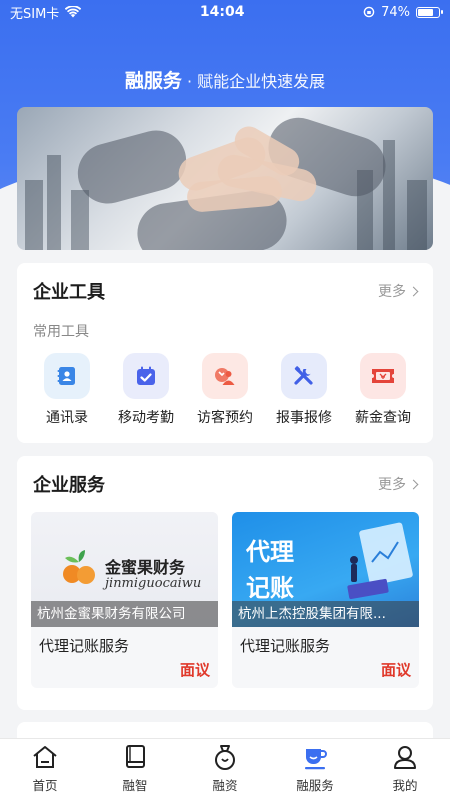 The width and height of the screenshot is (450, 800). Describe the element at coordinates (270, 552) in the screenshot. I see `image-text-line-1: 代理` at that location.